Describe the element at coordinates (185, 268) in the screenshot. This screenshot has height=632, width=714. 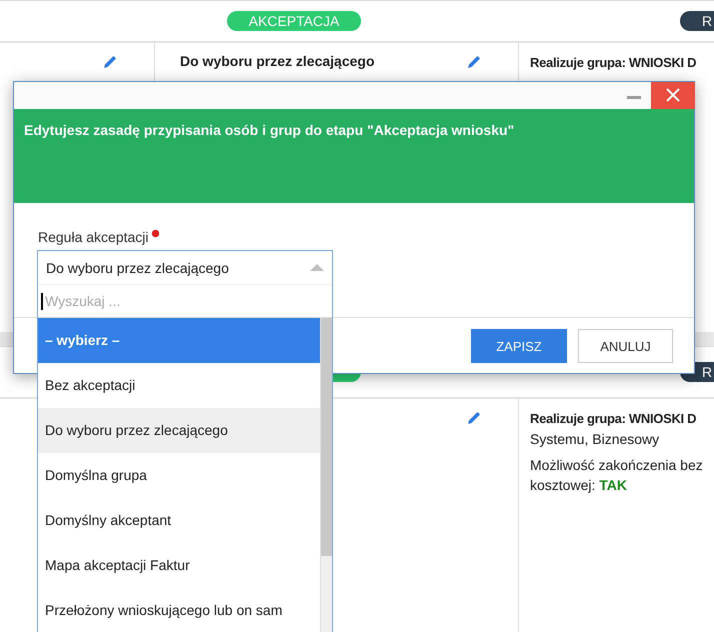
I see `select-field: Do wyboru przez zlecającego` at that location.